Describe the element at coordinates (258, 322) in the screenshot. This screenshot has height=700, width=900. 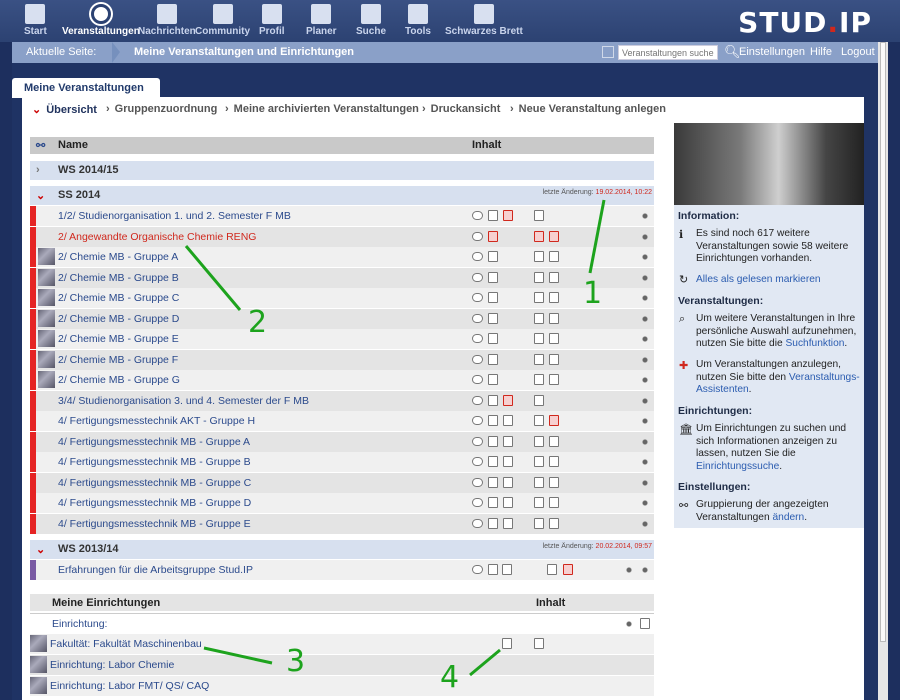
I see `annotation-2: 2` at that location.